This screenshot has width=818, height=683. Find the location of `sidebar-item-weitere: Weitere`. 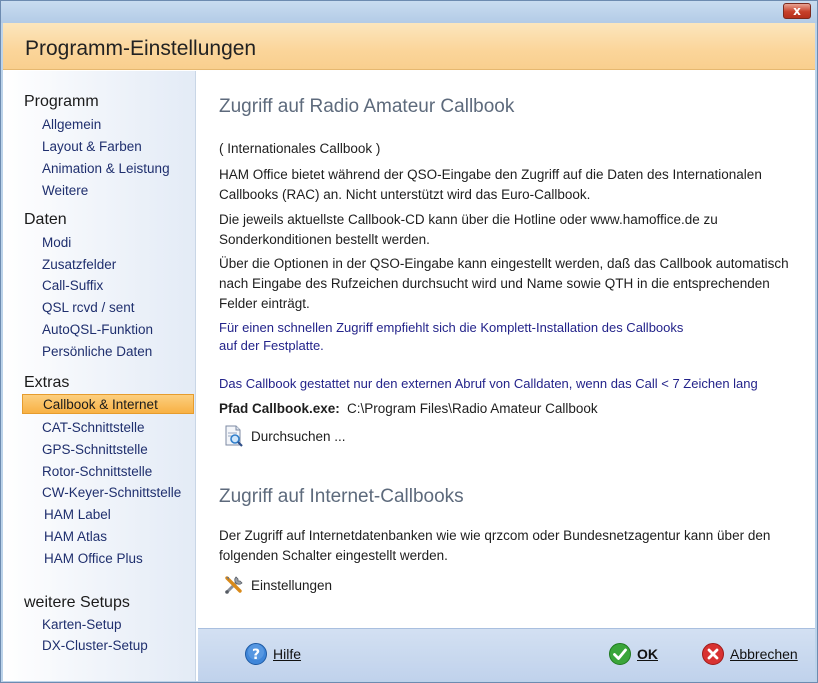

sidebar-item-weitere: Weitere is located at coordinates (108, 191).